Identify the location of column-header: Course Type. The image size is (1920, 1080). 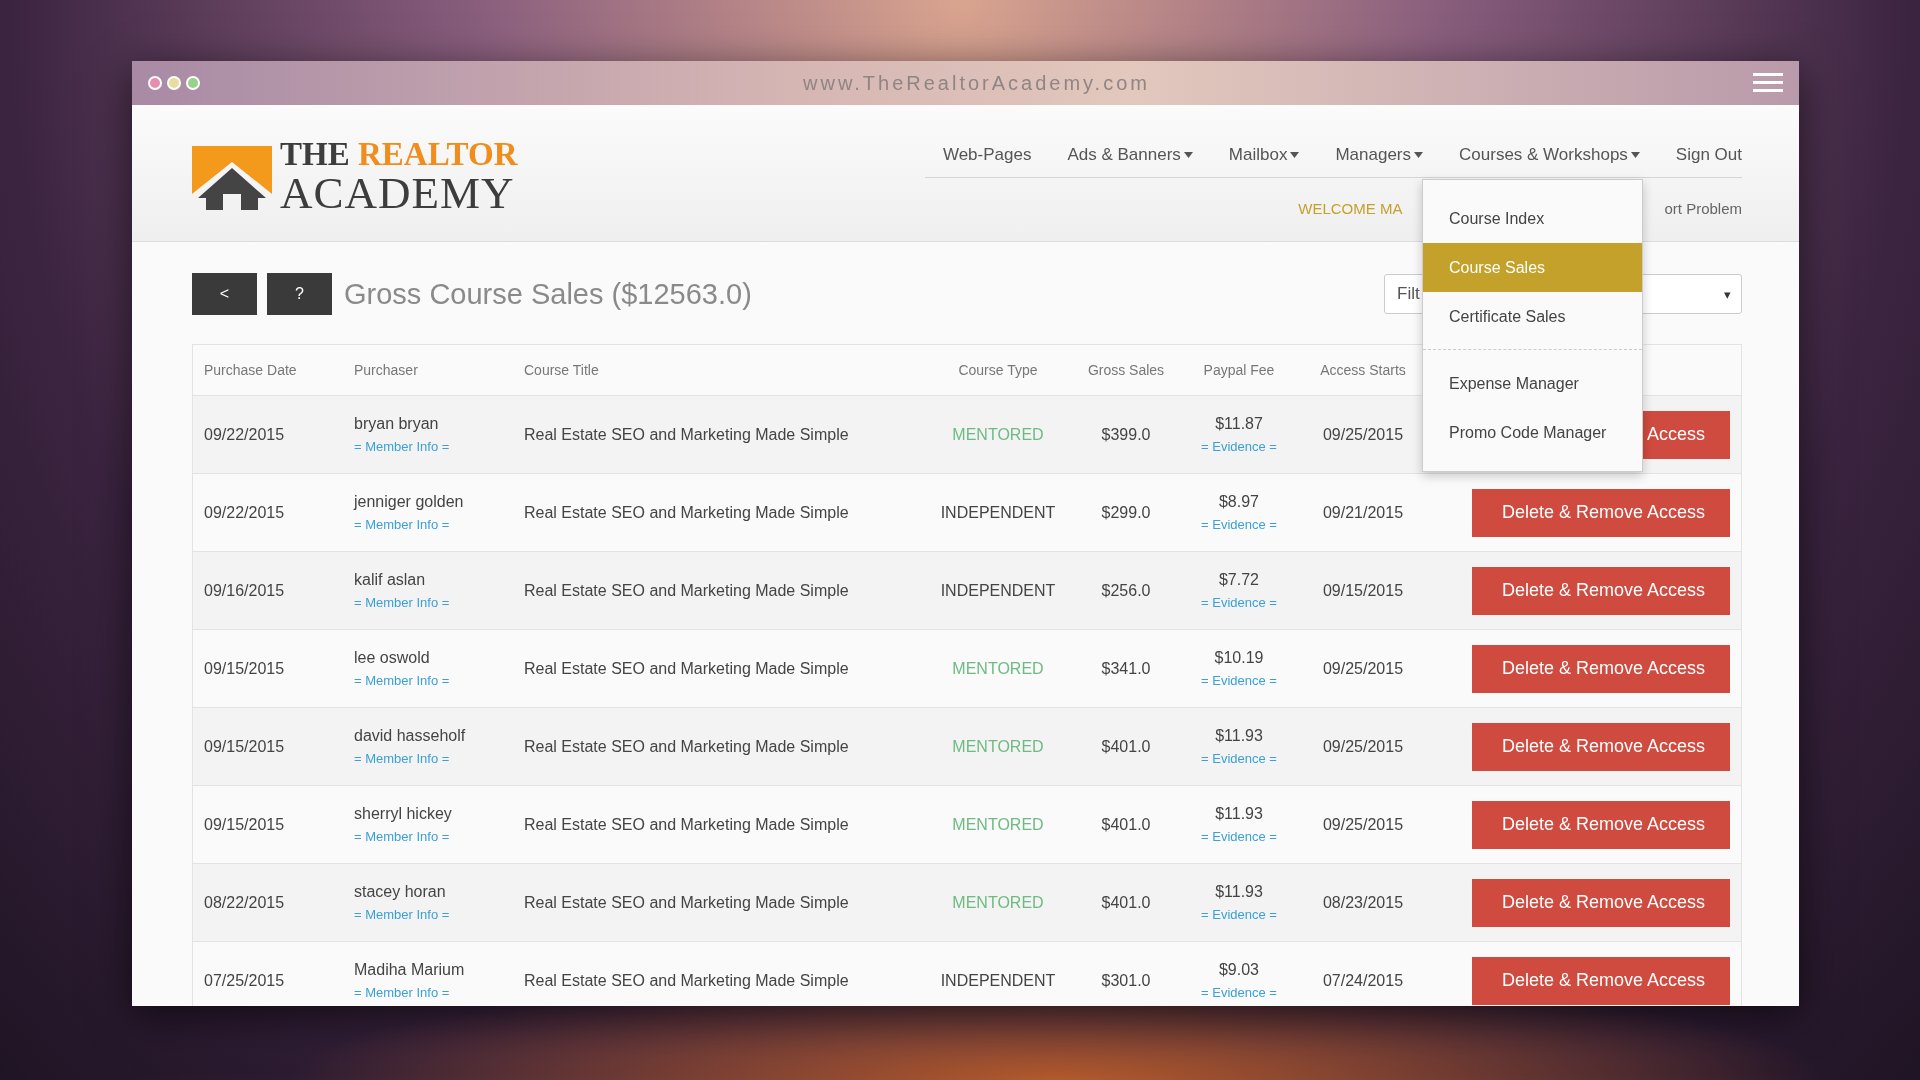
(998, 370).